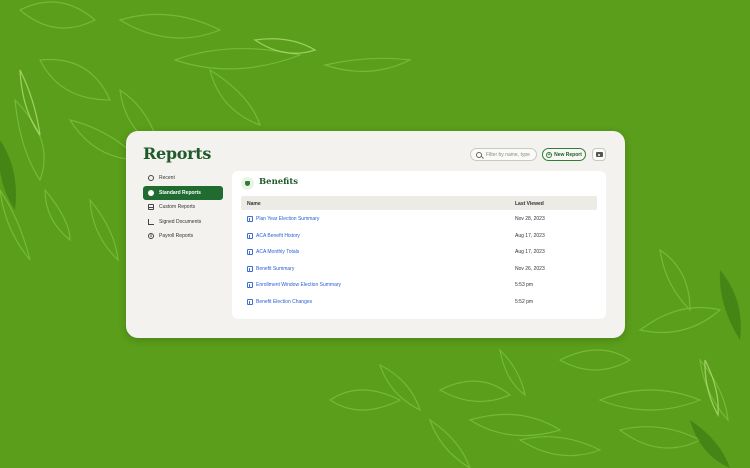 This screenshot has width=750, height=468. I want to click on camera-icon, so click(599, 154).